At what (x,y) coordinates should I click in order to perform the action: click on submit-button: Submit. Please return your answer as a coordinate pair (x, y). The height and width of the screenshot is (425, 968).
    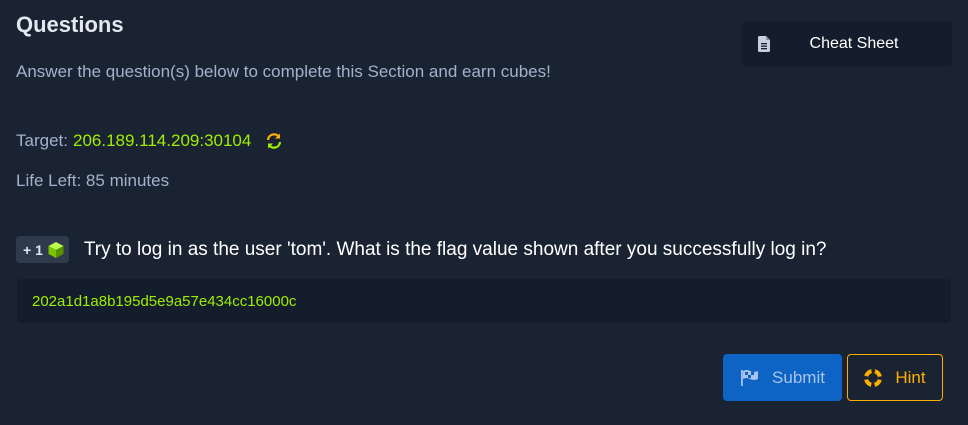
    Looking at the image, I should click on (782, 377).